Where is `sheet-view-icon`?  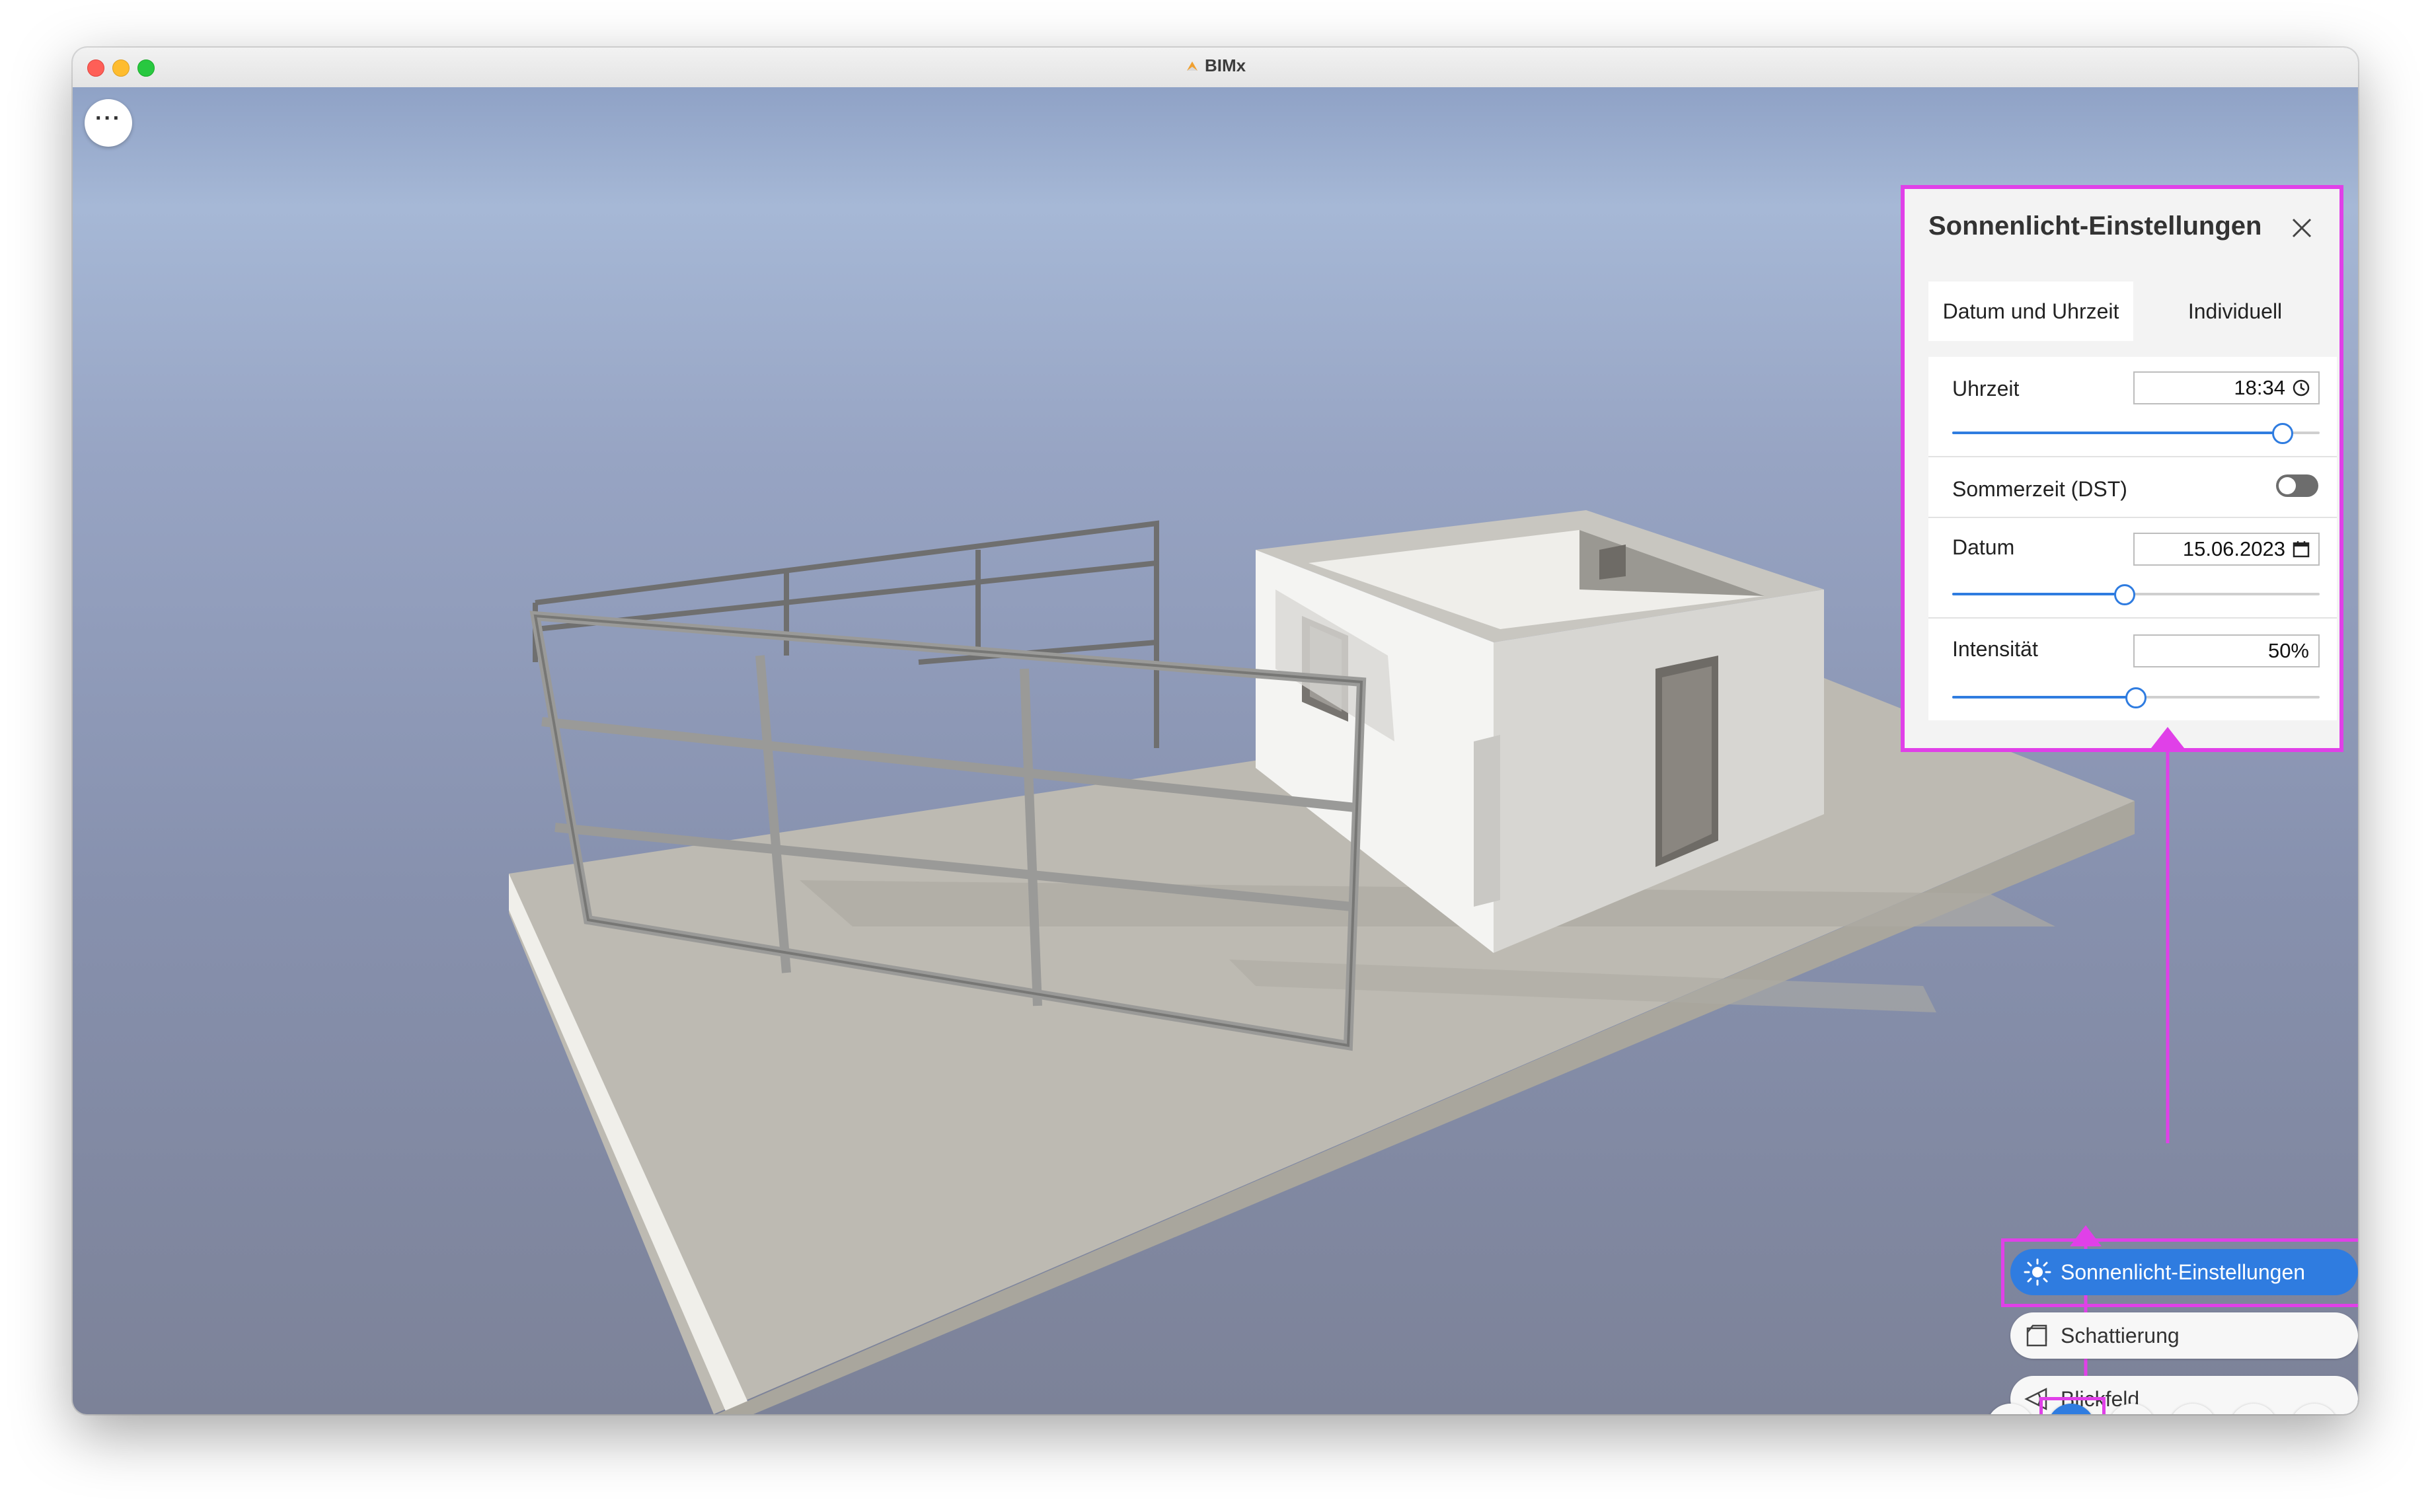 sheet-view-icon is located at coordinates (2253, 1413).